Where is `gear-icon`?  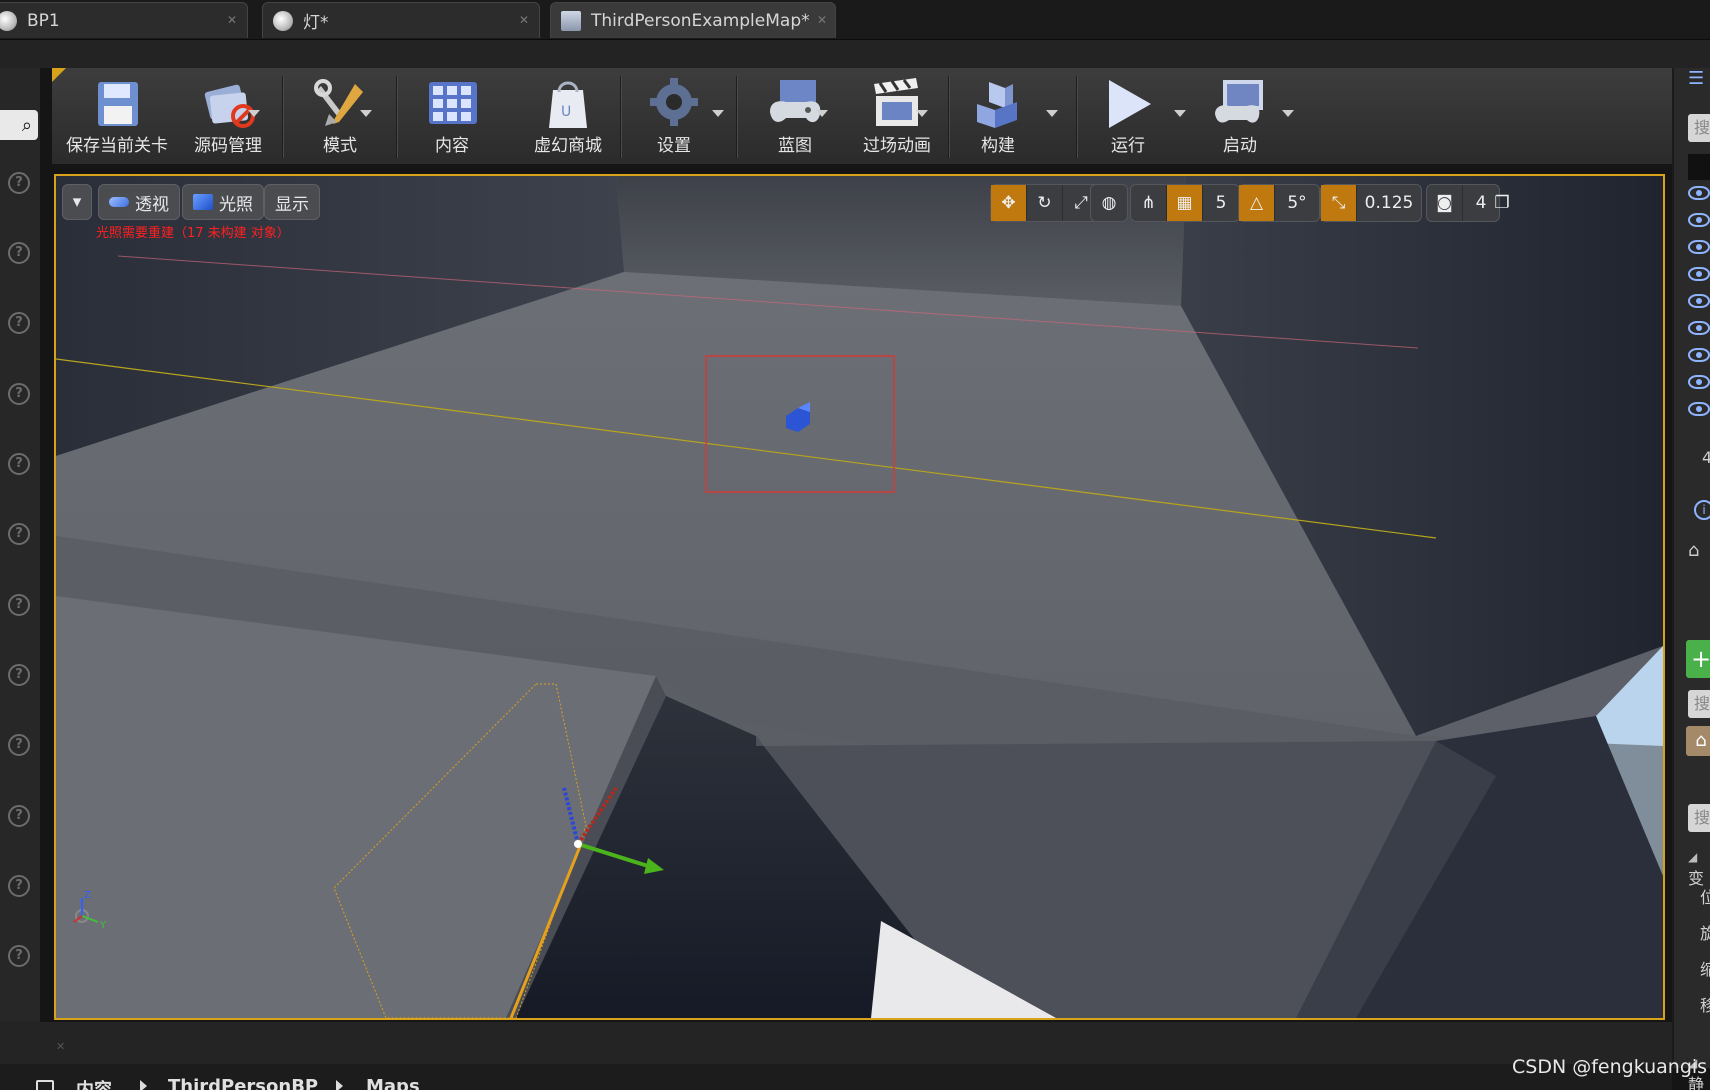 gear-icon is located at coordinates (674, 102).